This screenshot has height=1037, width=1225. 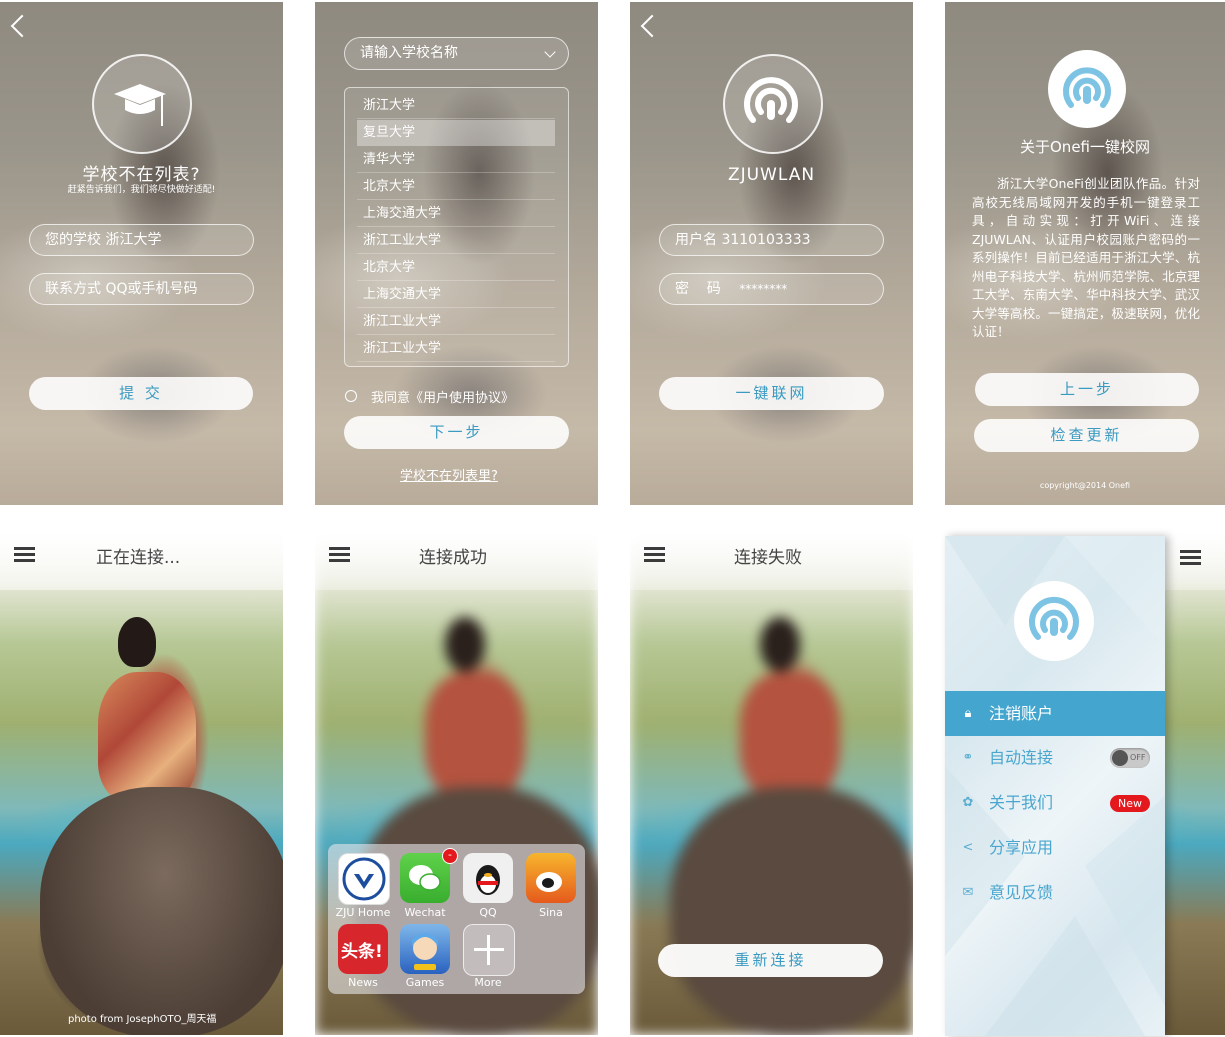 I want to click on menu-item-logout: 🔒︎ 注销账户, so click(x=1055, y=713).